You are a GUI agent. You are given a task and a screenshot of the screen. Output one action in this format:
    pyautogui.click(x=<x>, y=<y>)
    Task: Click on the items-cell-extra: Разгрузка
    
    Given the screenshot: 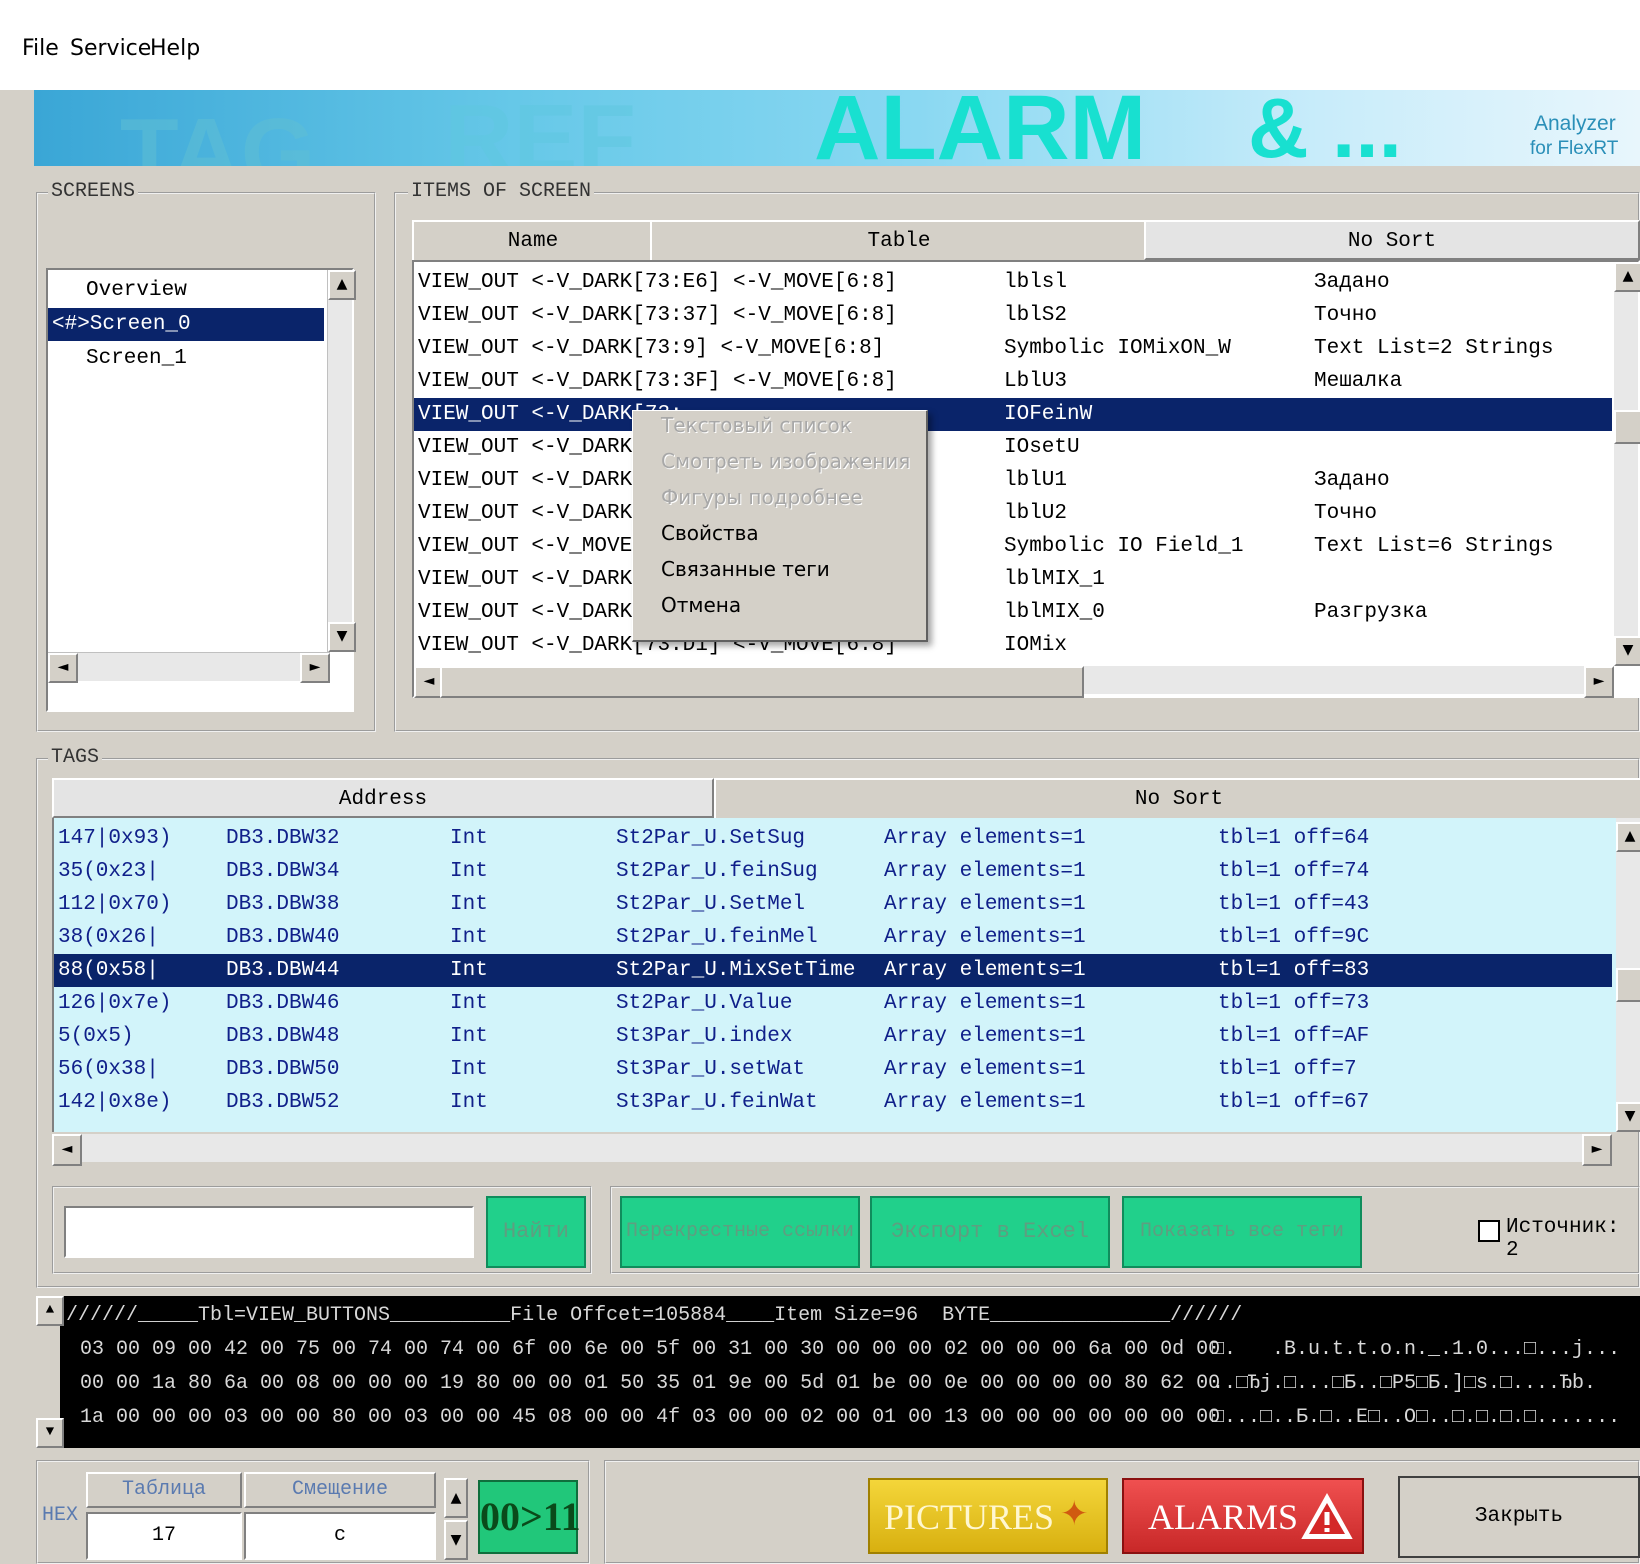 What is the action you would take?
    pyautogui.click(x=1371, y=612)
    